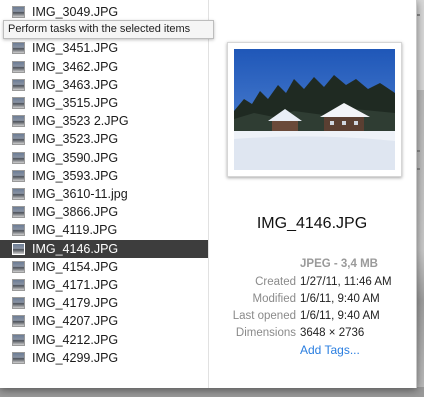 This screenshot has width=424, height=397. I want to click on file-row: IMG_3523.JPG, so click(104, 139).